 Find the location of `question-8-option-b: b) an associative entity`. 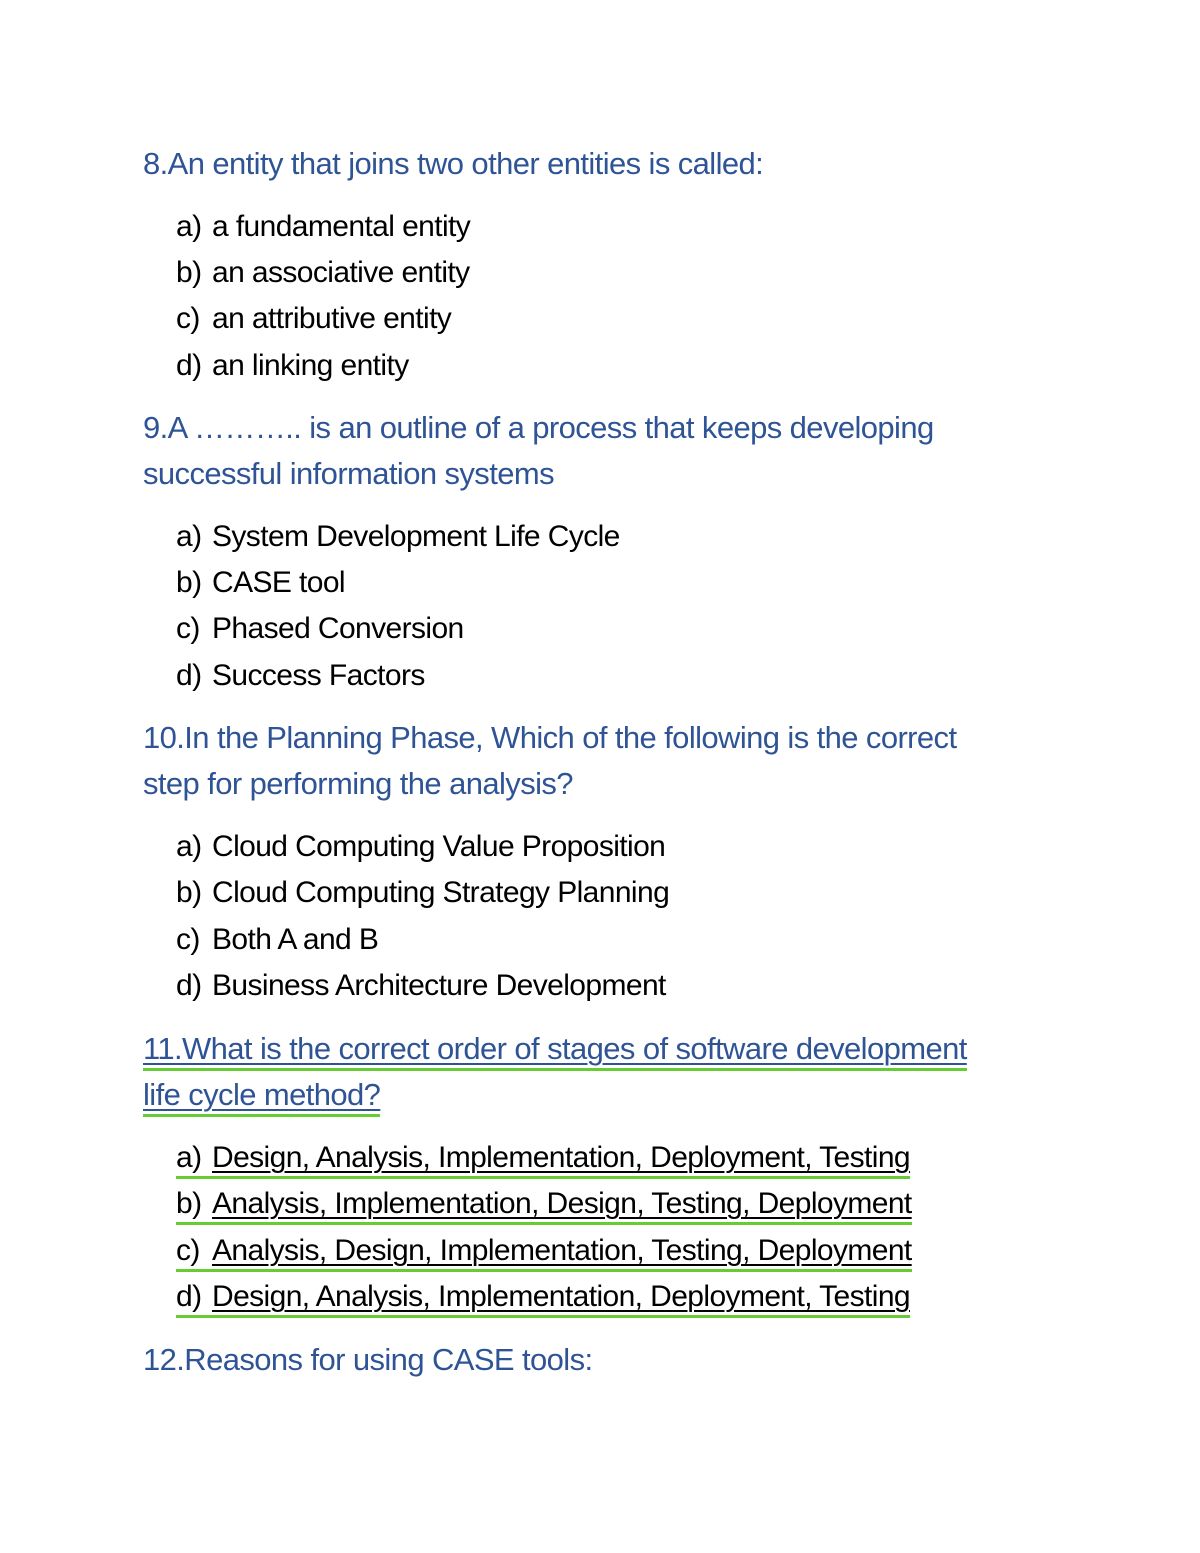

question-8-option-b: b) an associative entity is located at coordinates (323, 273).